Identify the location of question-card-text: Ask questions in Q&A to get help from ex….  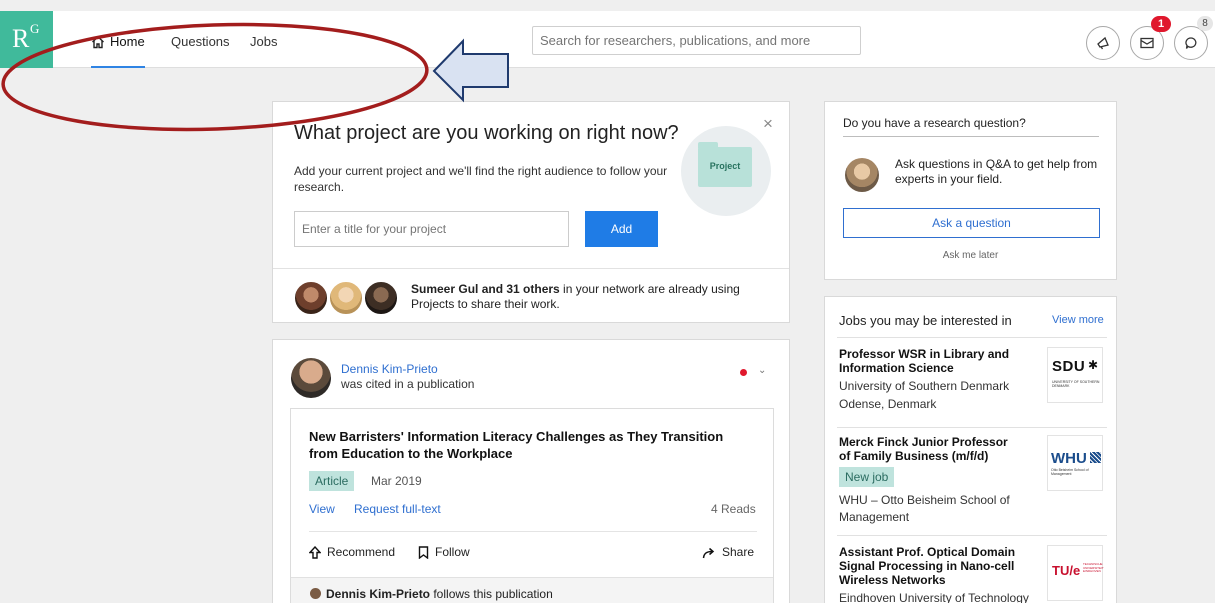
(996, 171).